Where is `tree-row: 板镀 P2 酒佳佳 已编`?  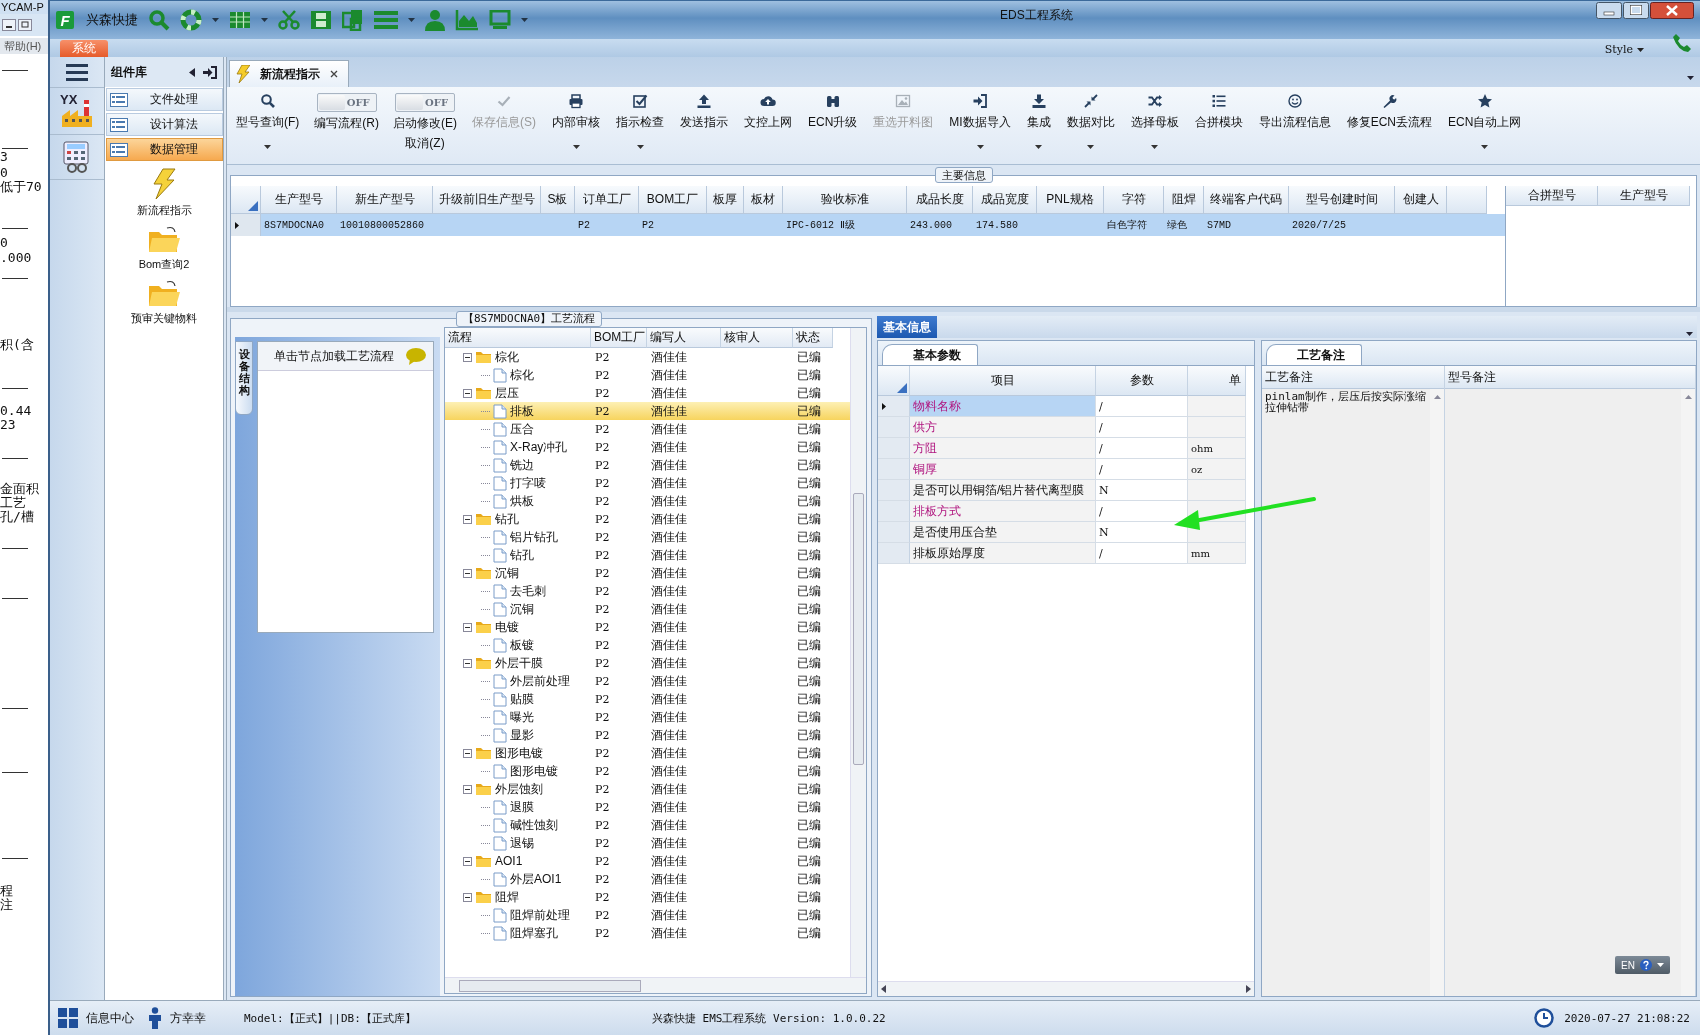
tree-row: 板镀 P2 酒佳佳 已编 is located at coordinates (647, 645).